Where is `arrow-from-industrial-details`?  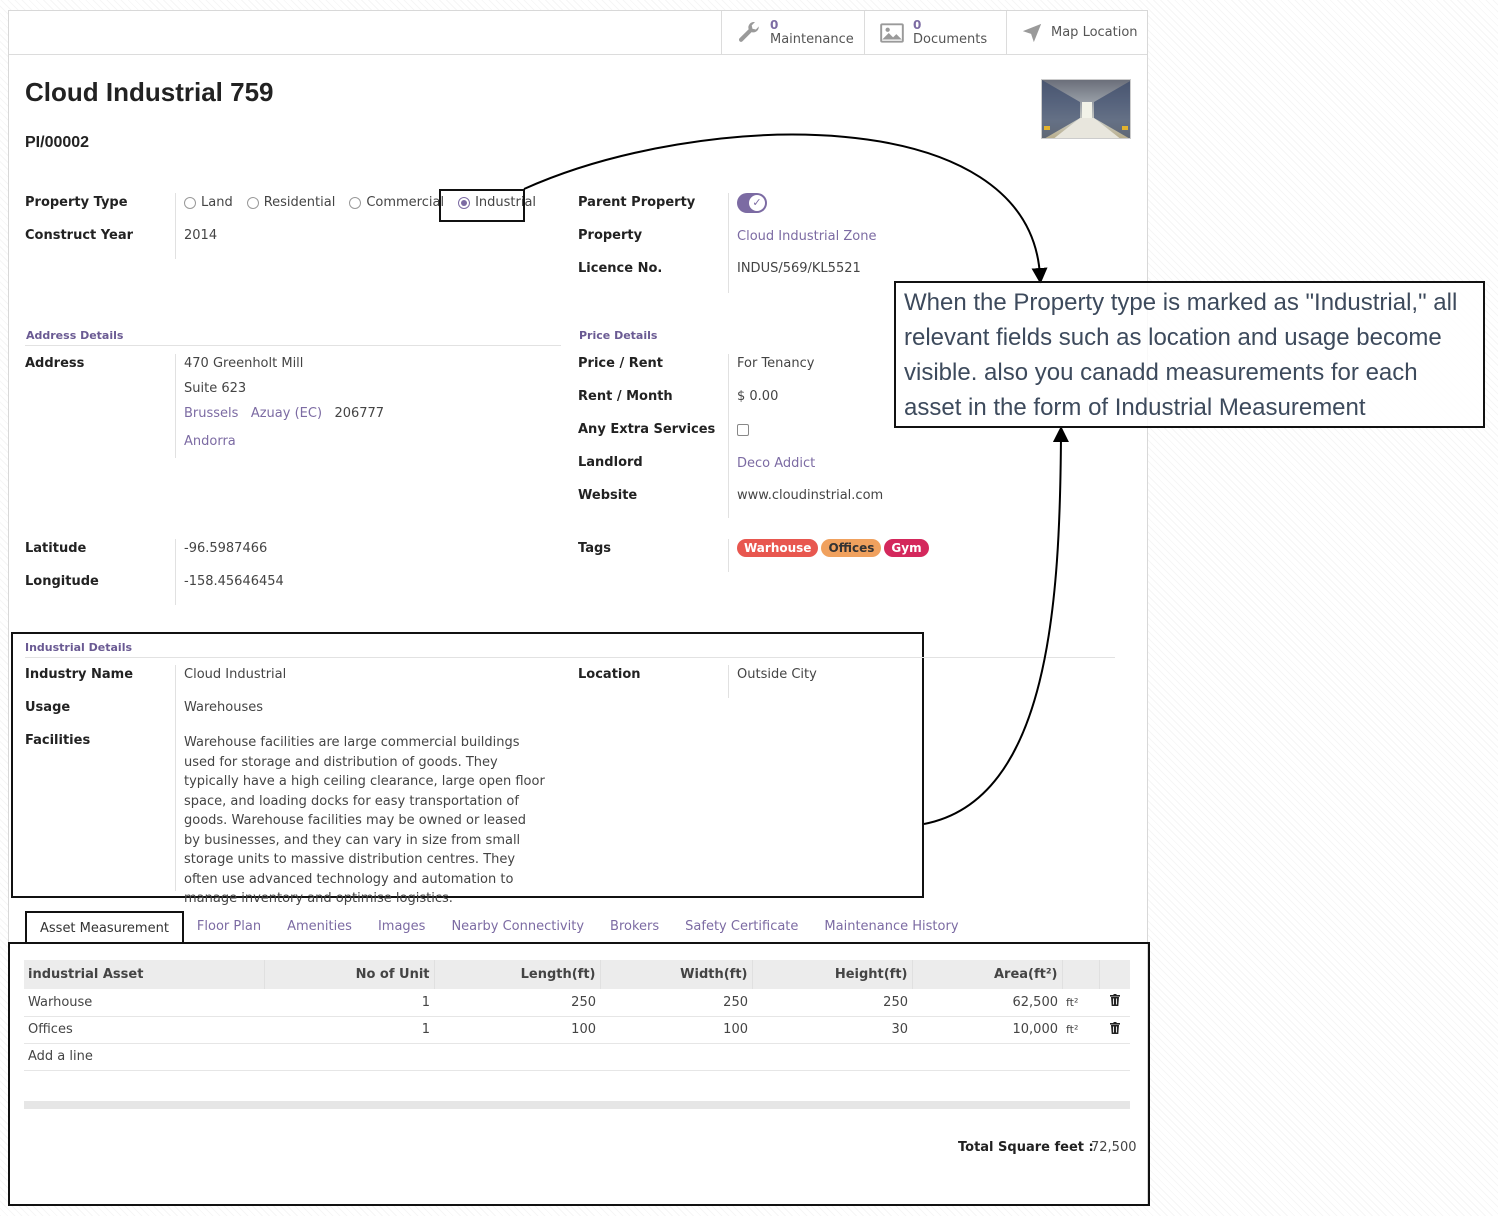 arrow-from-industrial-details is located at coordinates (996, 625).